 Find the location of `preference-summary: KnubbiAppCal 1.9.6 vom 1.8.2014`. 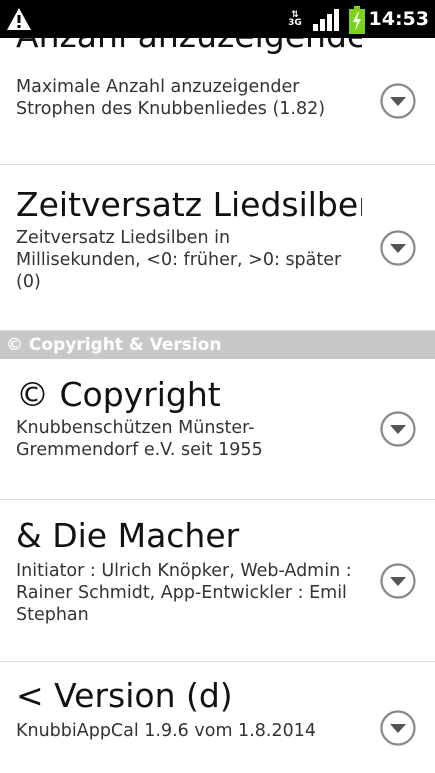

preference-summary: KnubbiAppCal 1.9.6 vom 1.8.2014 is located at coordinates (166, 731).